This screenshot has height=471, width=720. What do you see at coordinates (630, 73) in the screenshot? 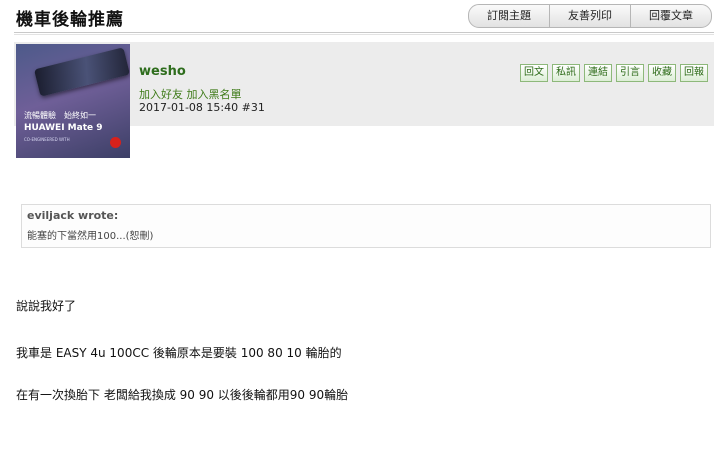
I see `quote-button: 引言` at bounding box center [630, 73].